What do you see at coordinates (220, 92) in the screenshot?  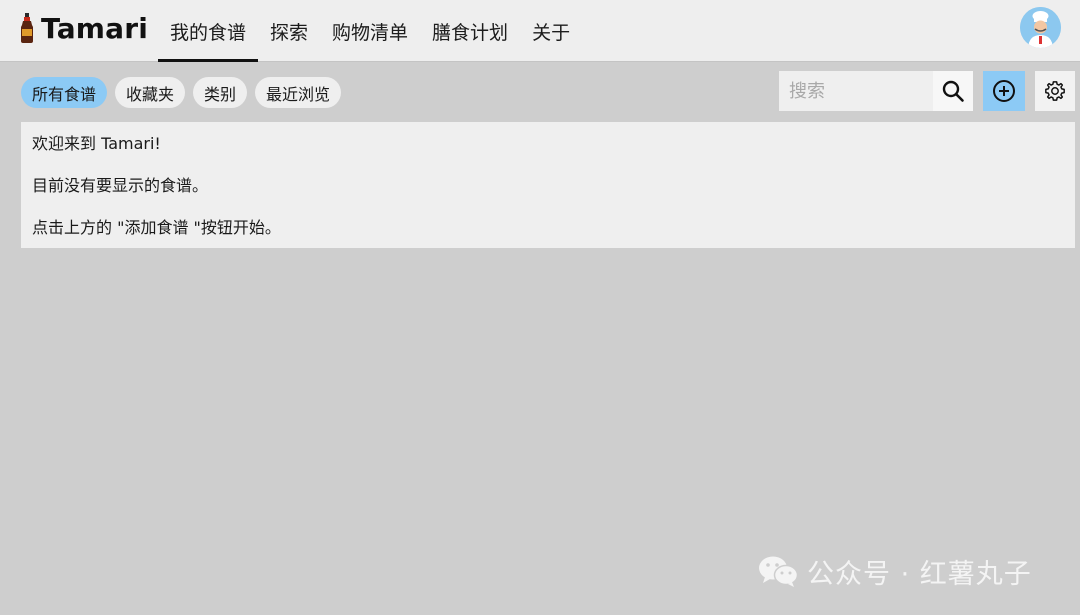 I see `chip-categories: 类别` at bounding box center [220, 92].